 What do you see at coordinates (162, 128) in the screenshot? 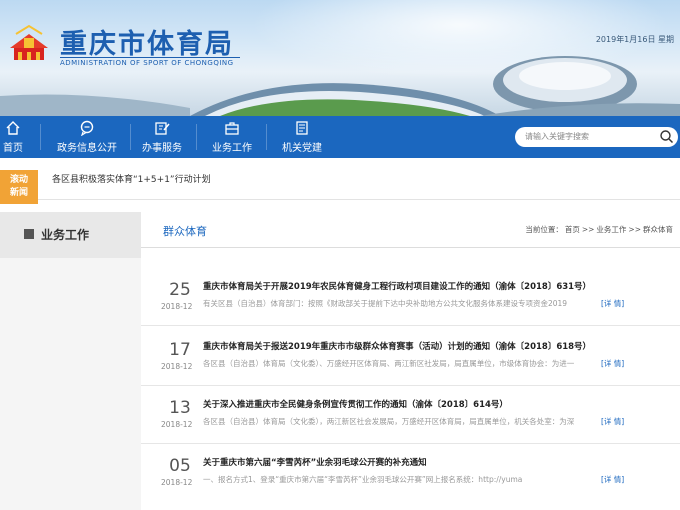
I see `edit-icon` at bounding box center [162, 128].